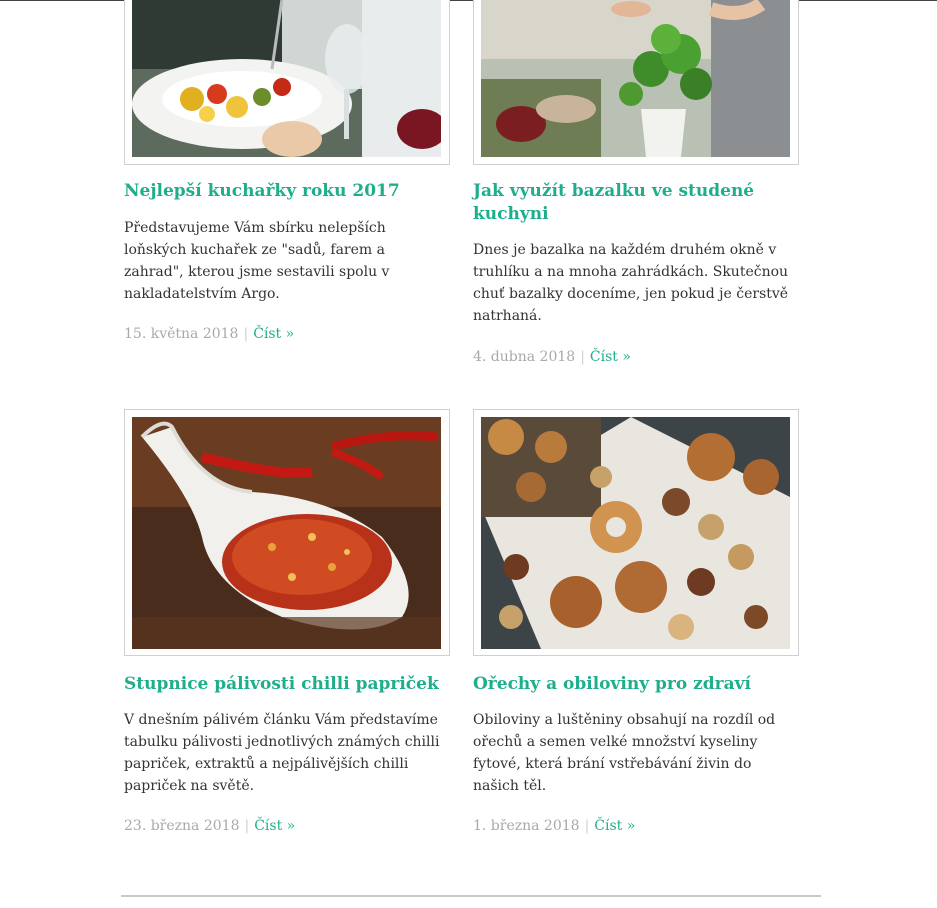 The width and height of the screenshot is (937, 908). What do you see at coordinates (286, 78) in the screenshot?
I see `article-image-dinner-plate` at bounding box center [286, 78].